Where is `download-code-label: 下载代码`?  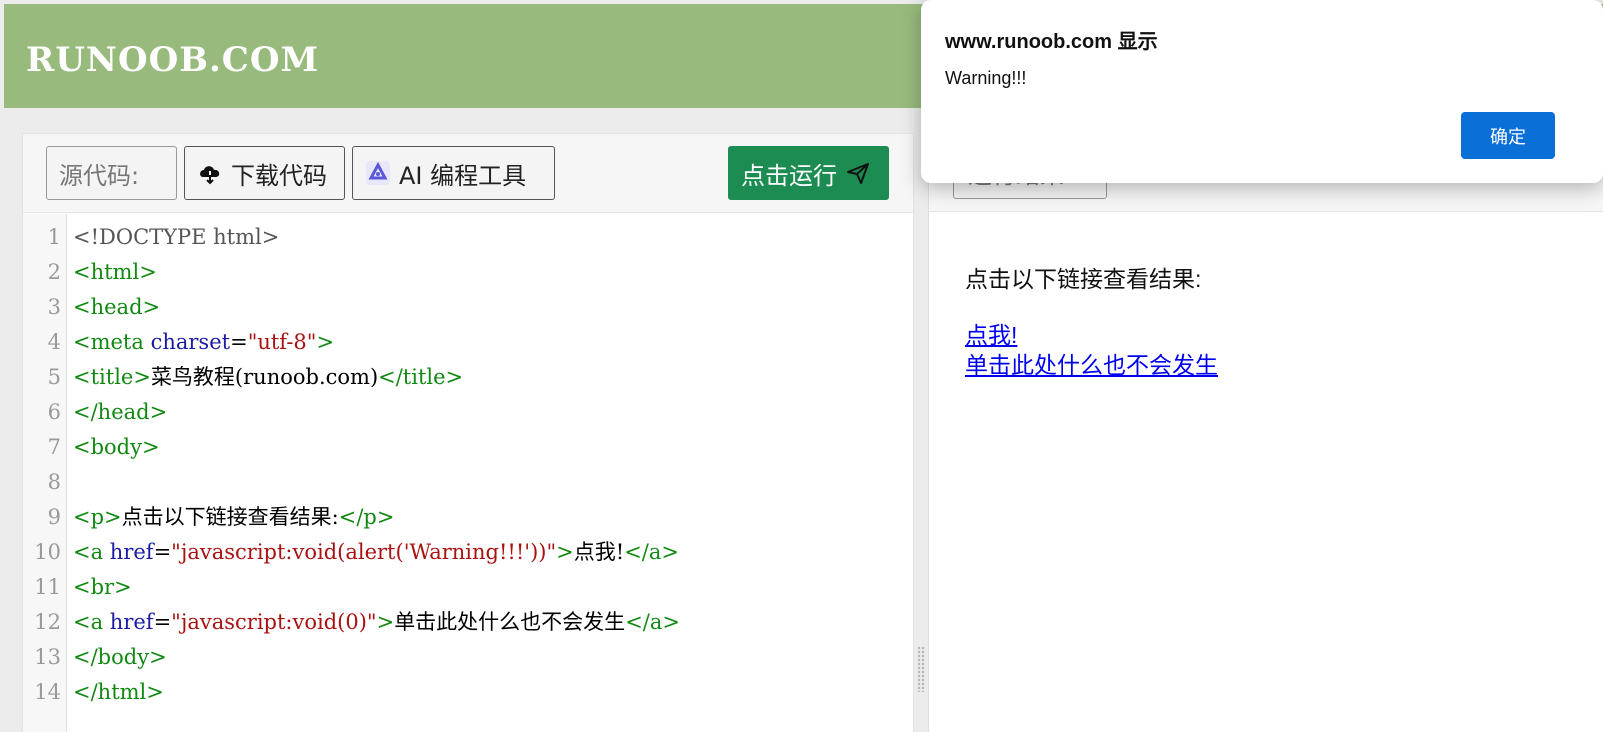 download-code-label: 下载代码 is located at coordinates (279, 175).